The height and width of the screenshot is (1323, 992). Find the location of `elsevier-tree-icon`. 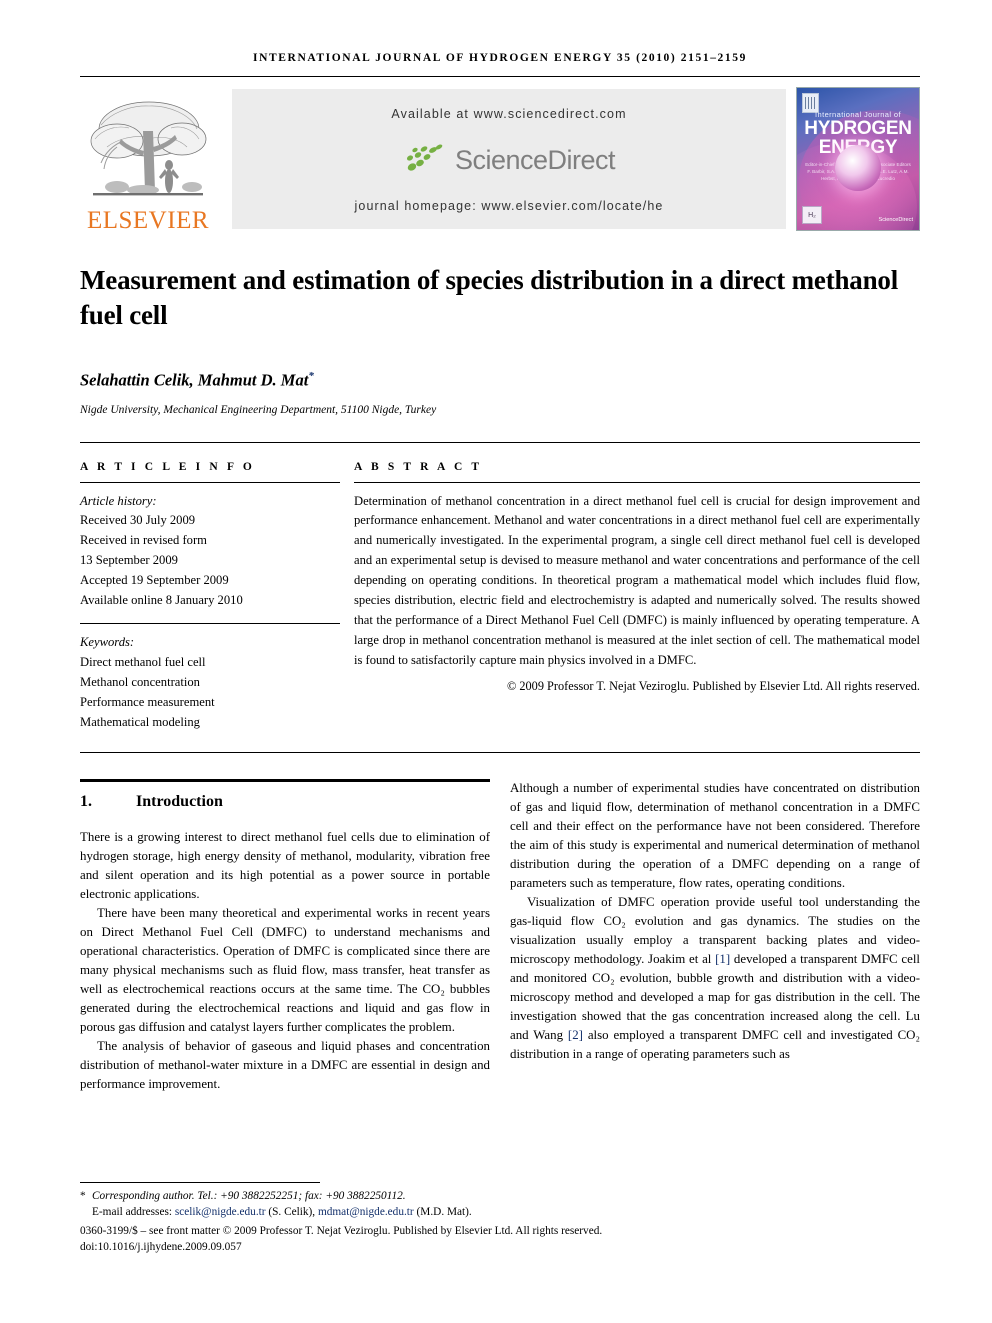

elsevier-tree-icon is located at coordinates (148, 148).